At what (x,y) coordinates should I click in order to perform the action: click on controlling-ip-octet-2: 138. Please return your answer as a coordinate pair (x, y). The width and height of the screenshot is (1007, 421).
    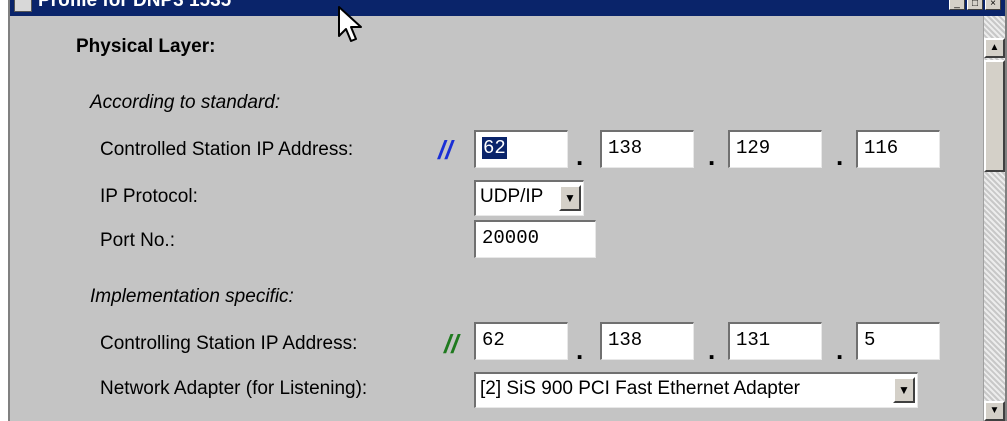
    Looking at the image, I should click on (647, 341).